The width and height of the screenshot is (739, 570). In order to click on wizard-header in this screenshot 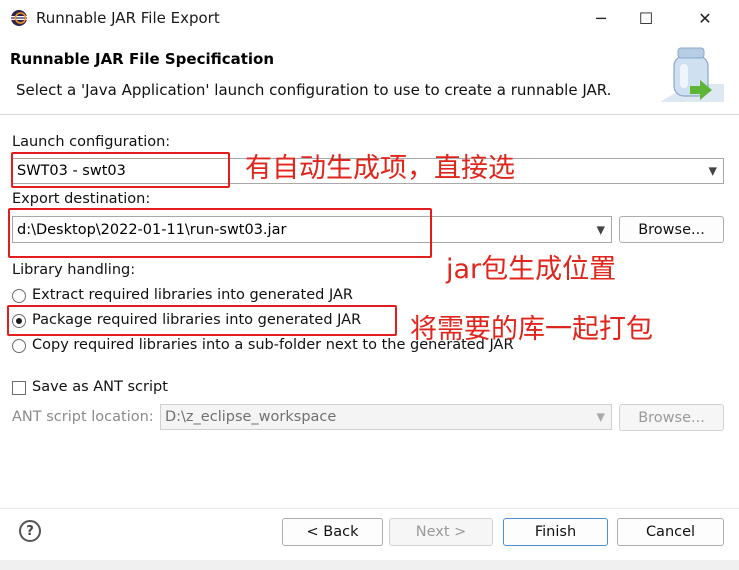, I will do `click(369, 75)`.